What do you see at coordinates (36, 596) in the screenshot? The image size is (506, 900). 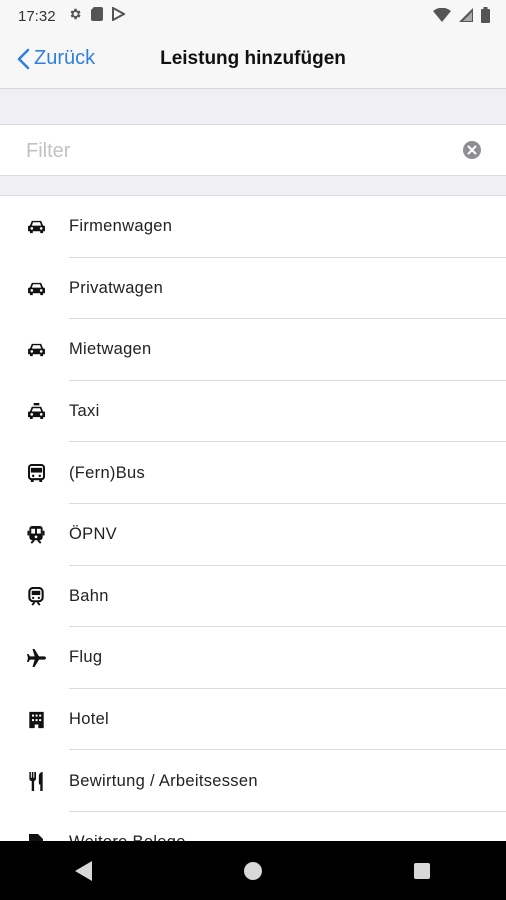 I see `train-icon` at bounding box center [36, 596].